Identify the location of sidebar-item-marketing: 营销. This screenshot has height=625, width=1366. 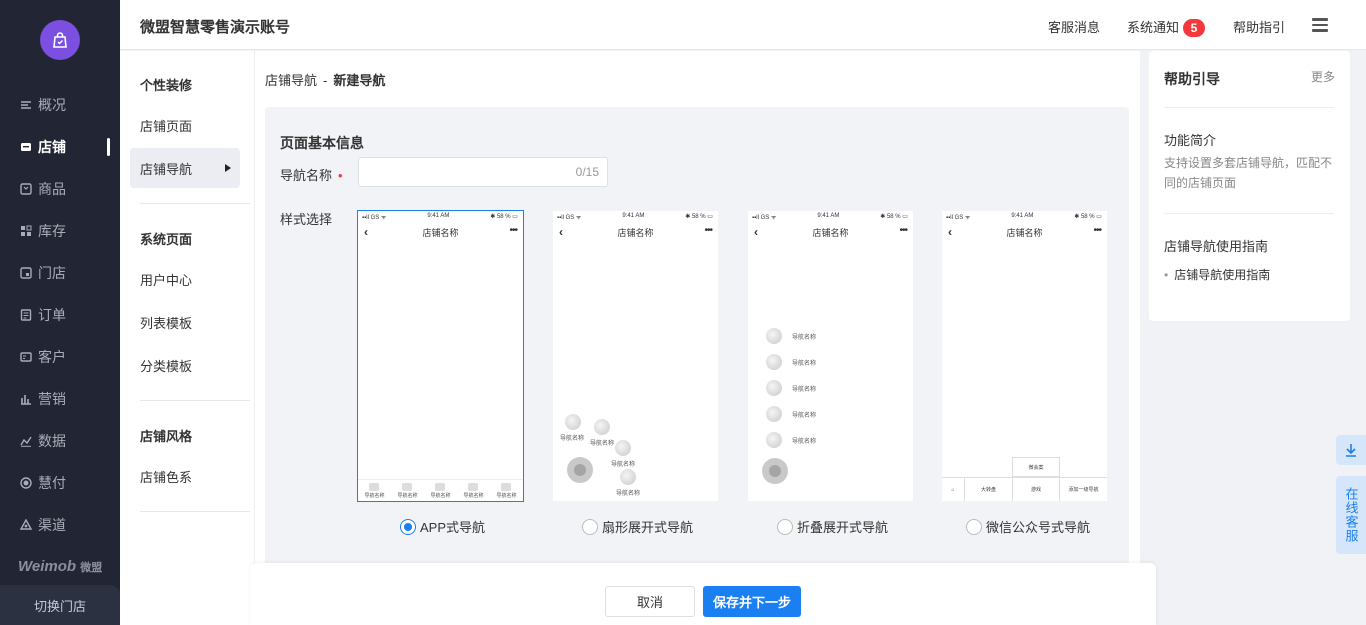
(60, 399).